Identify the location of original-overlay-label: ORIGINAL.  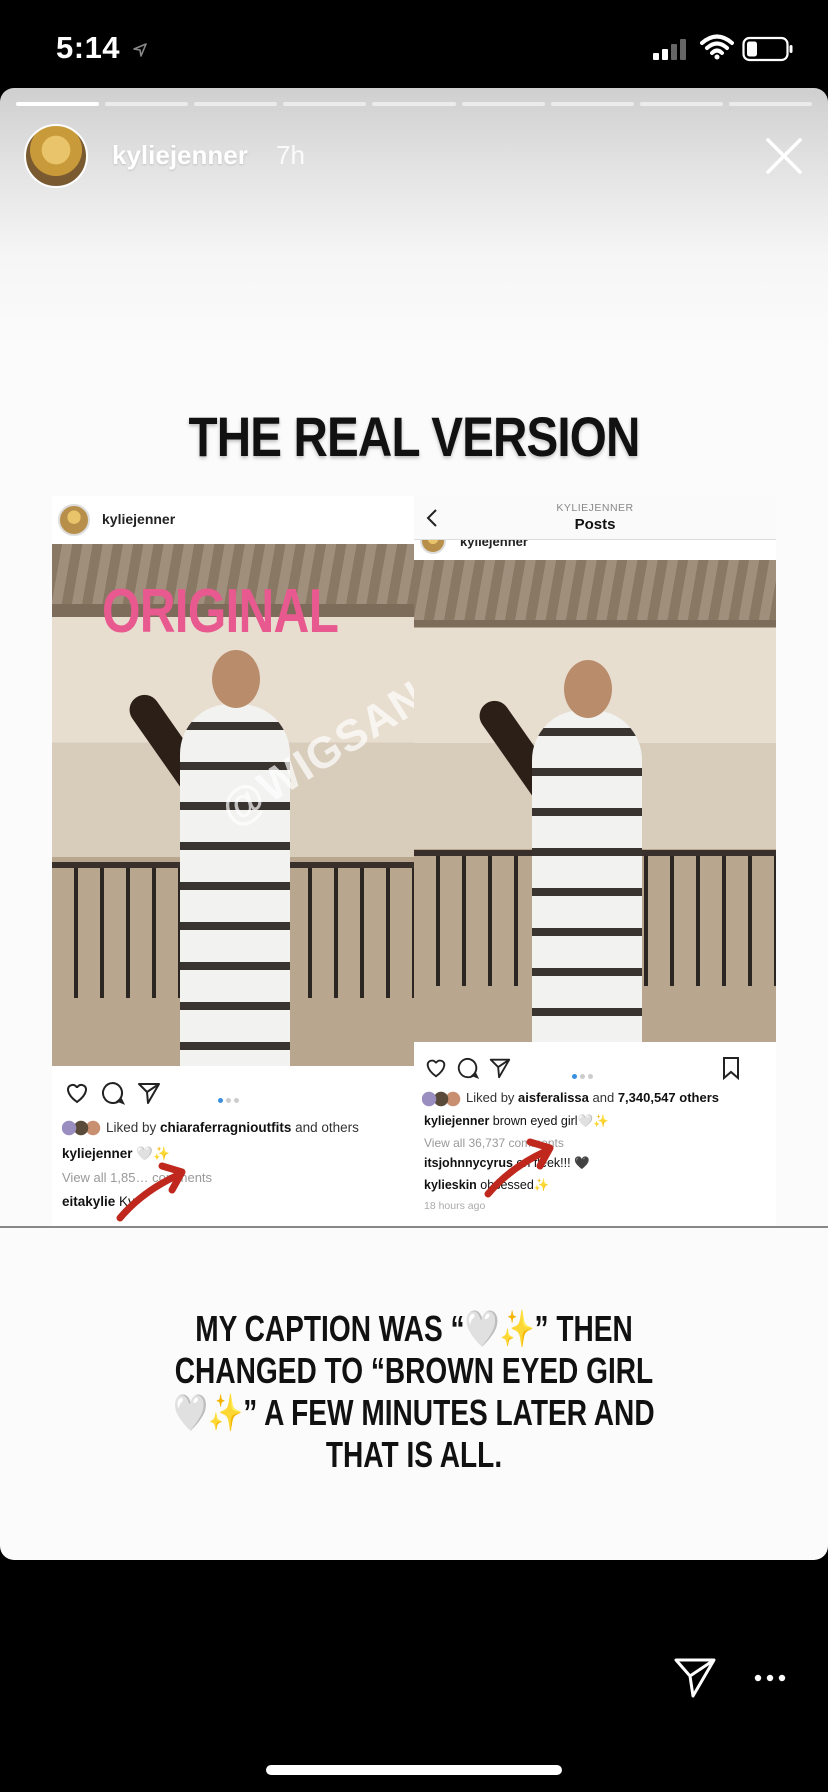
(220, 611).